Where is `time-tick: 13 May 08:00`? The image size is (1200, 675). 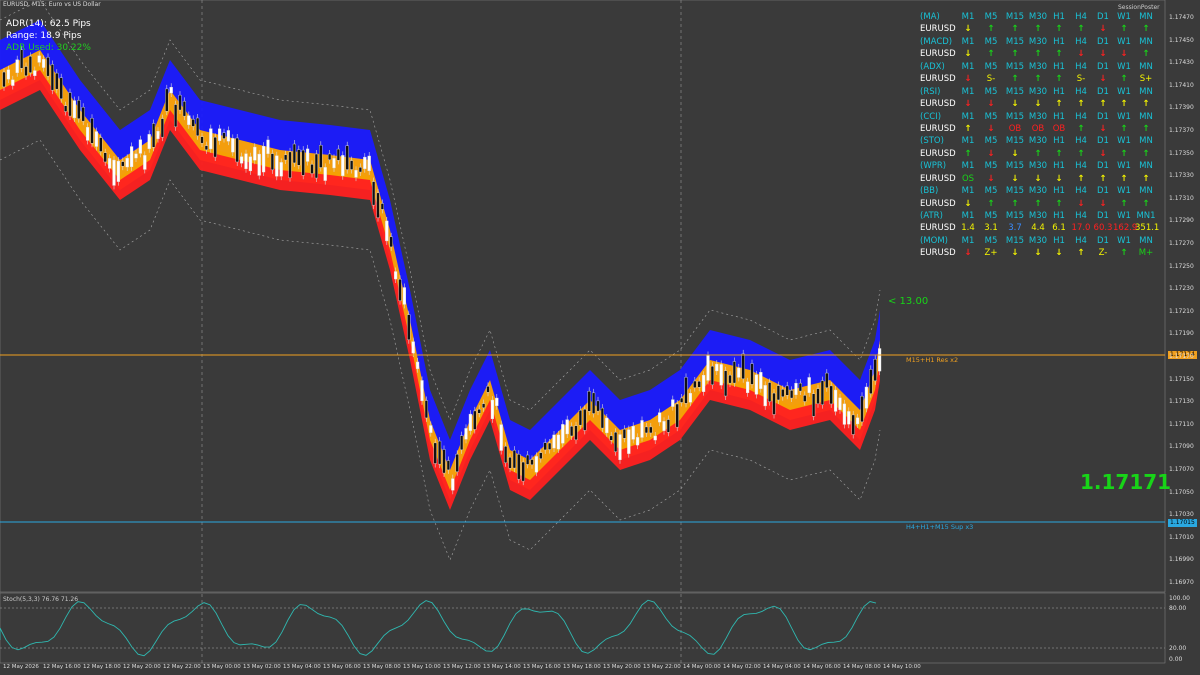
time-tick: 13 May 08:00 is located at coordinates (382, 667).